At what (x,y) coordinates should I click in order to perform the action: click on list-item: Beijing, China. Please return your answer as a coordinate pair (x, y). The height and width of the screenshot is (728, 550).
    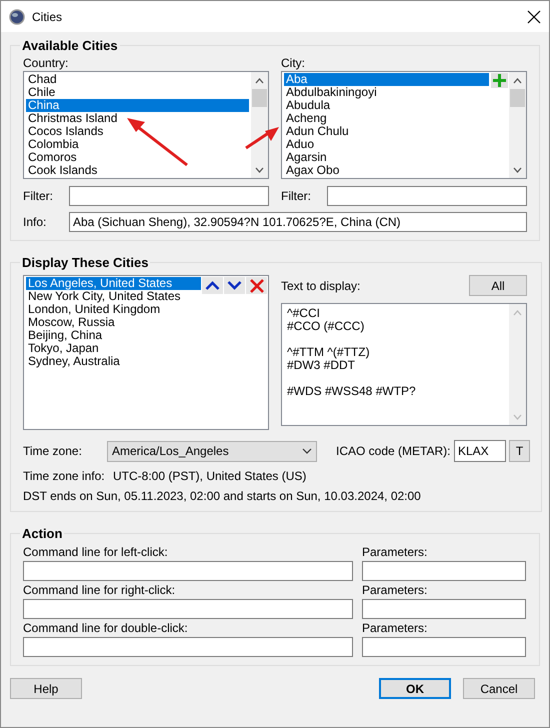
    Looking at the image, I should click on (113, 335).